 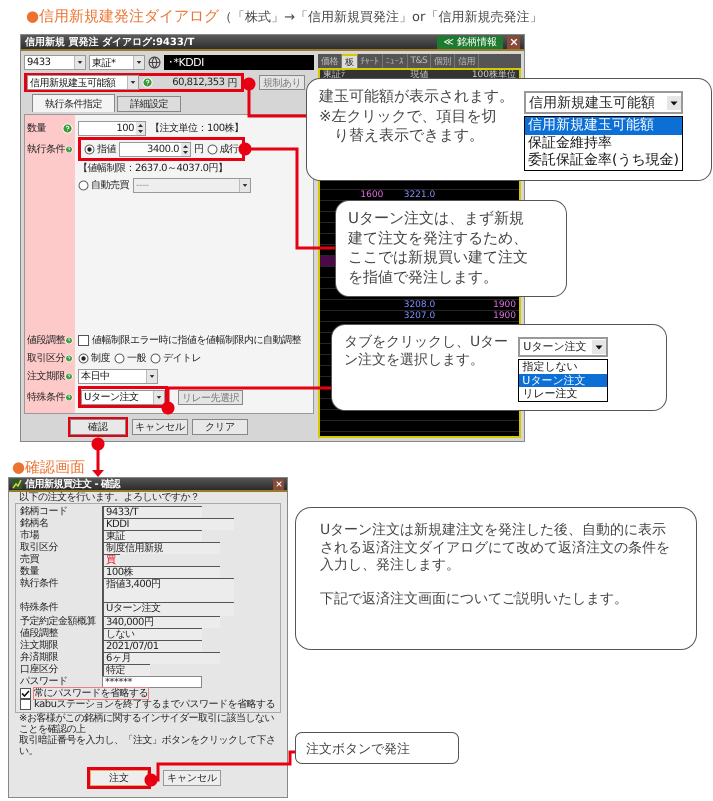 What do you see at coordinates (419, 305) in the screenshot?
I see `table-cell-text: 3208.0` at bounding box center [419, 305].